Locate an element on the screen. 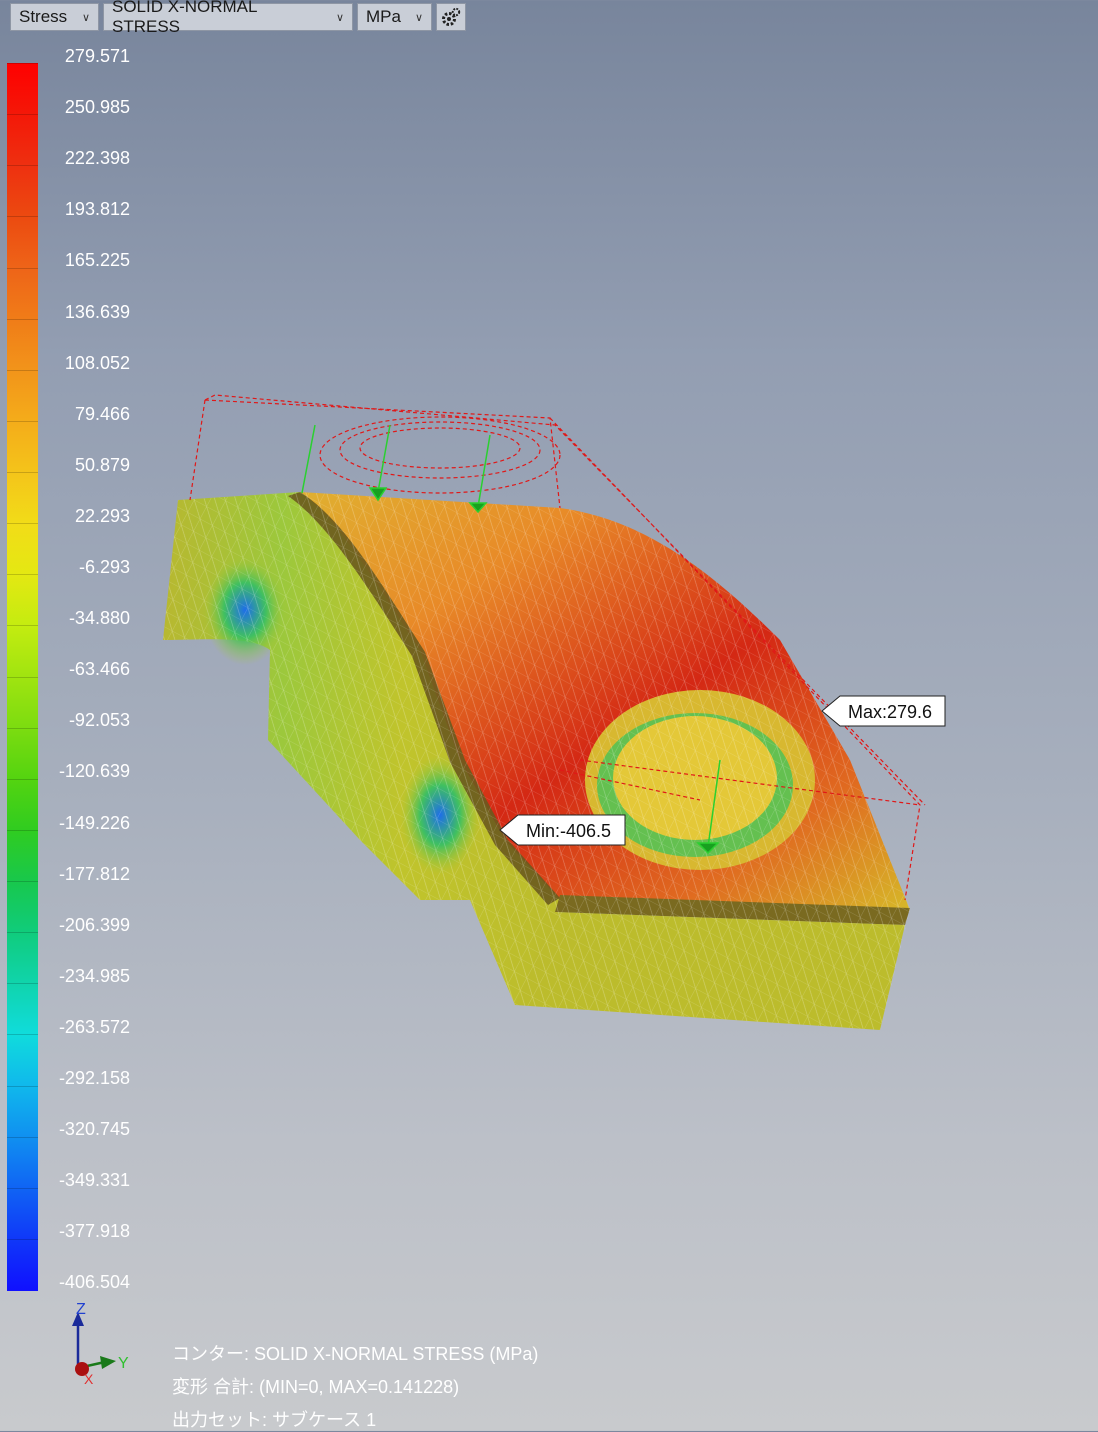 This screenshot has width=1098, height=1432. max-callout: Max:279.6 is located at coordinates (883, 711).